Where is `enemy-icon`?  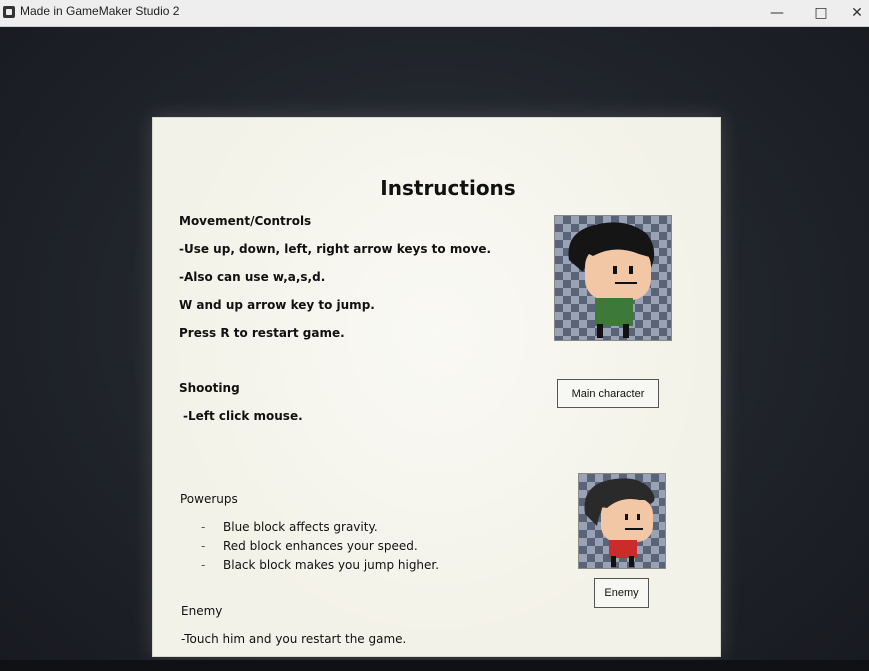 enemy-icon is located at coordinates (619, 522).